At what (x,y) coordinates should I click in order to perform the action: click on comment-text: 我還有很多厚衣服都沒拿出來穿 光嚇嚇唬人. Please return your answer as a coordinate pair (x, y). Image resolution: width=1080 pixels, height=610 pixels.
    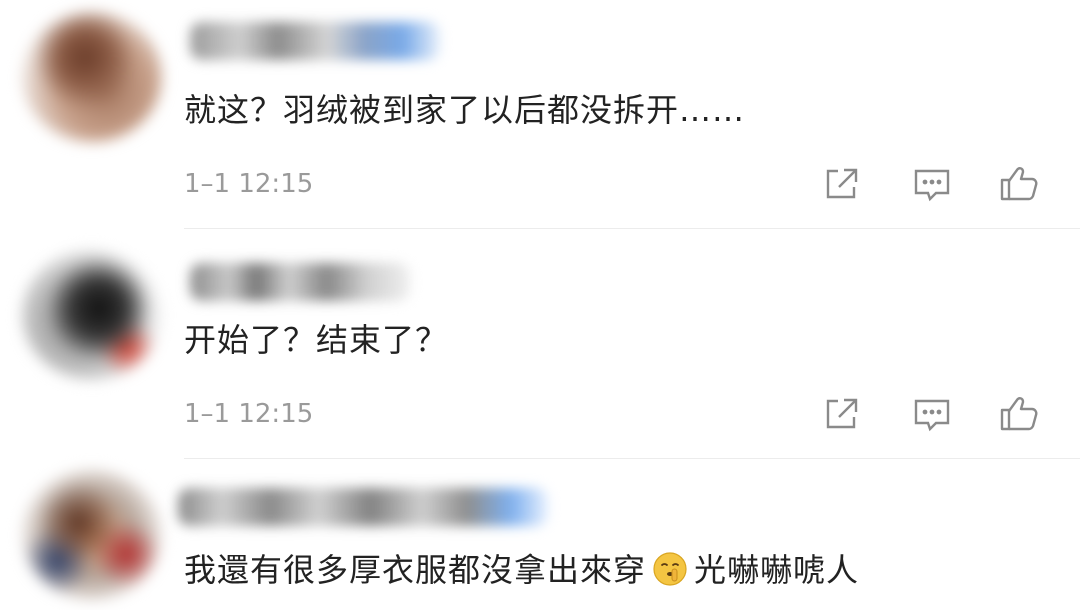
    Looking at the image, I should click on (521, 570).